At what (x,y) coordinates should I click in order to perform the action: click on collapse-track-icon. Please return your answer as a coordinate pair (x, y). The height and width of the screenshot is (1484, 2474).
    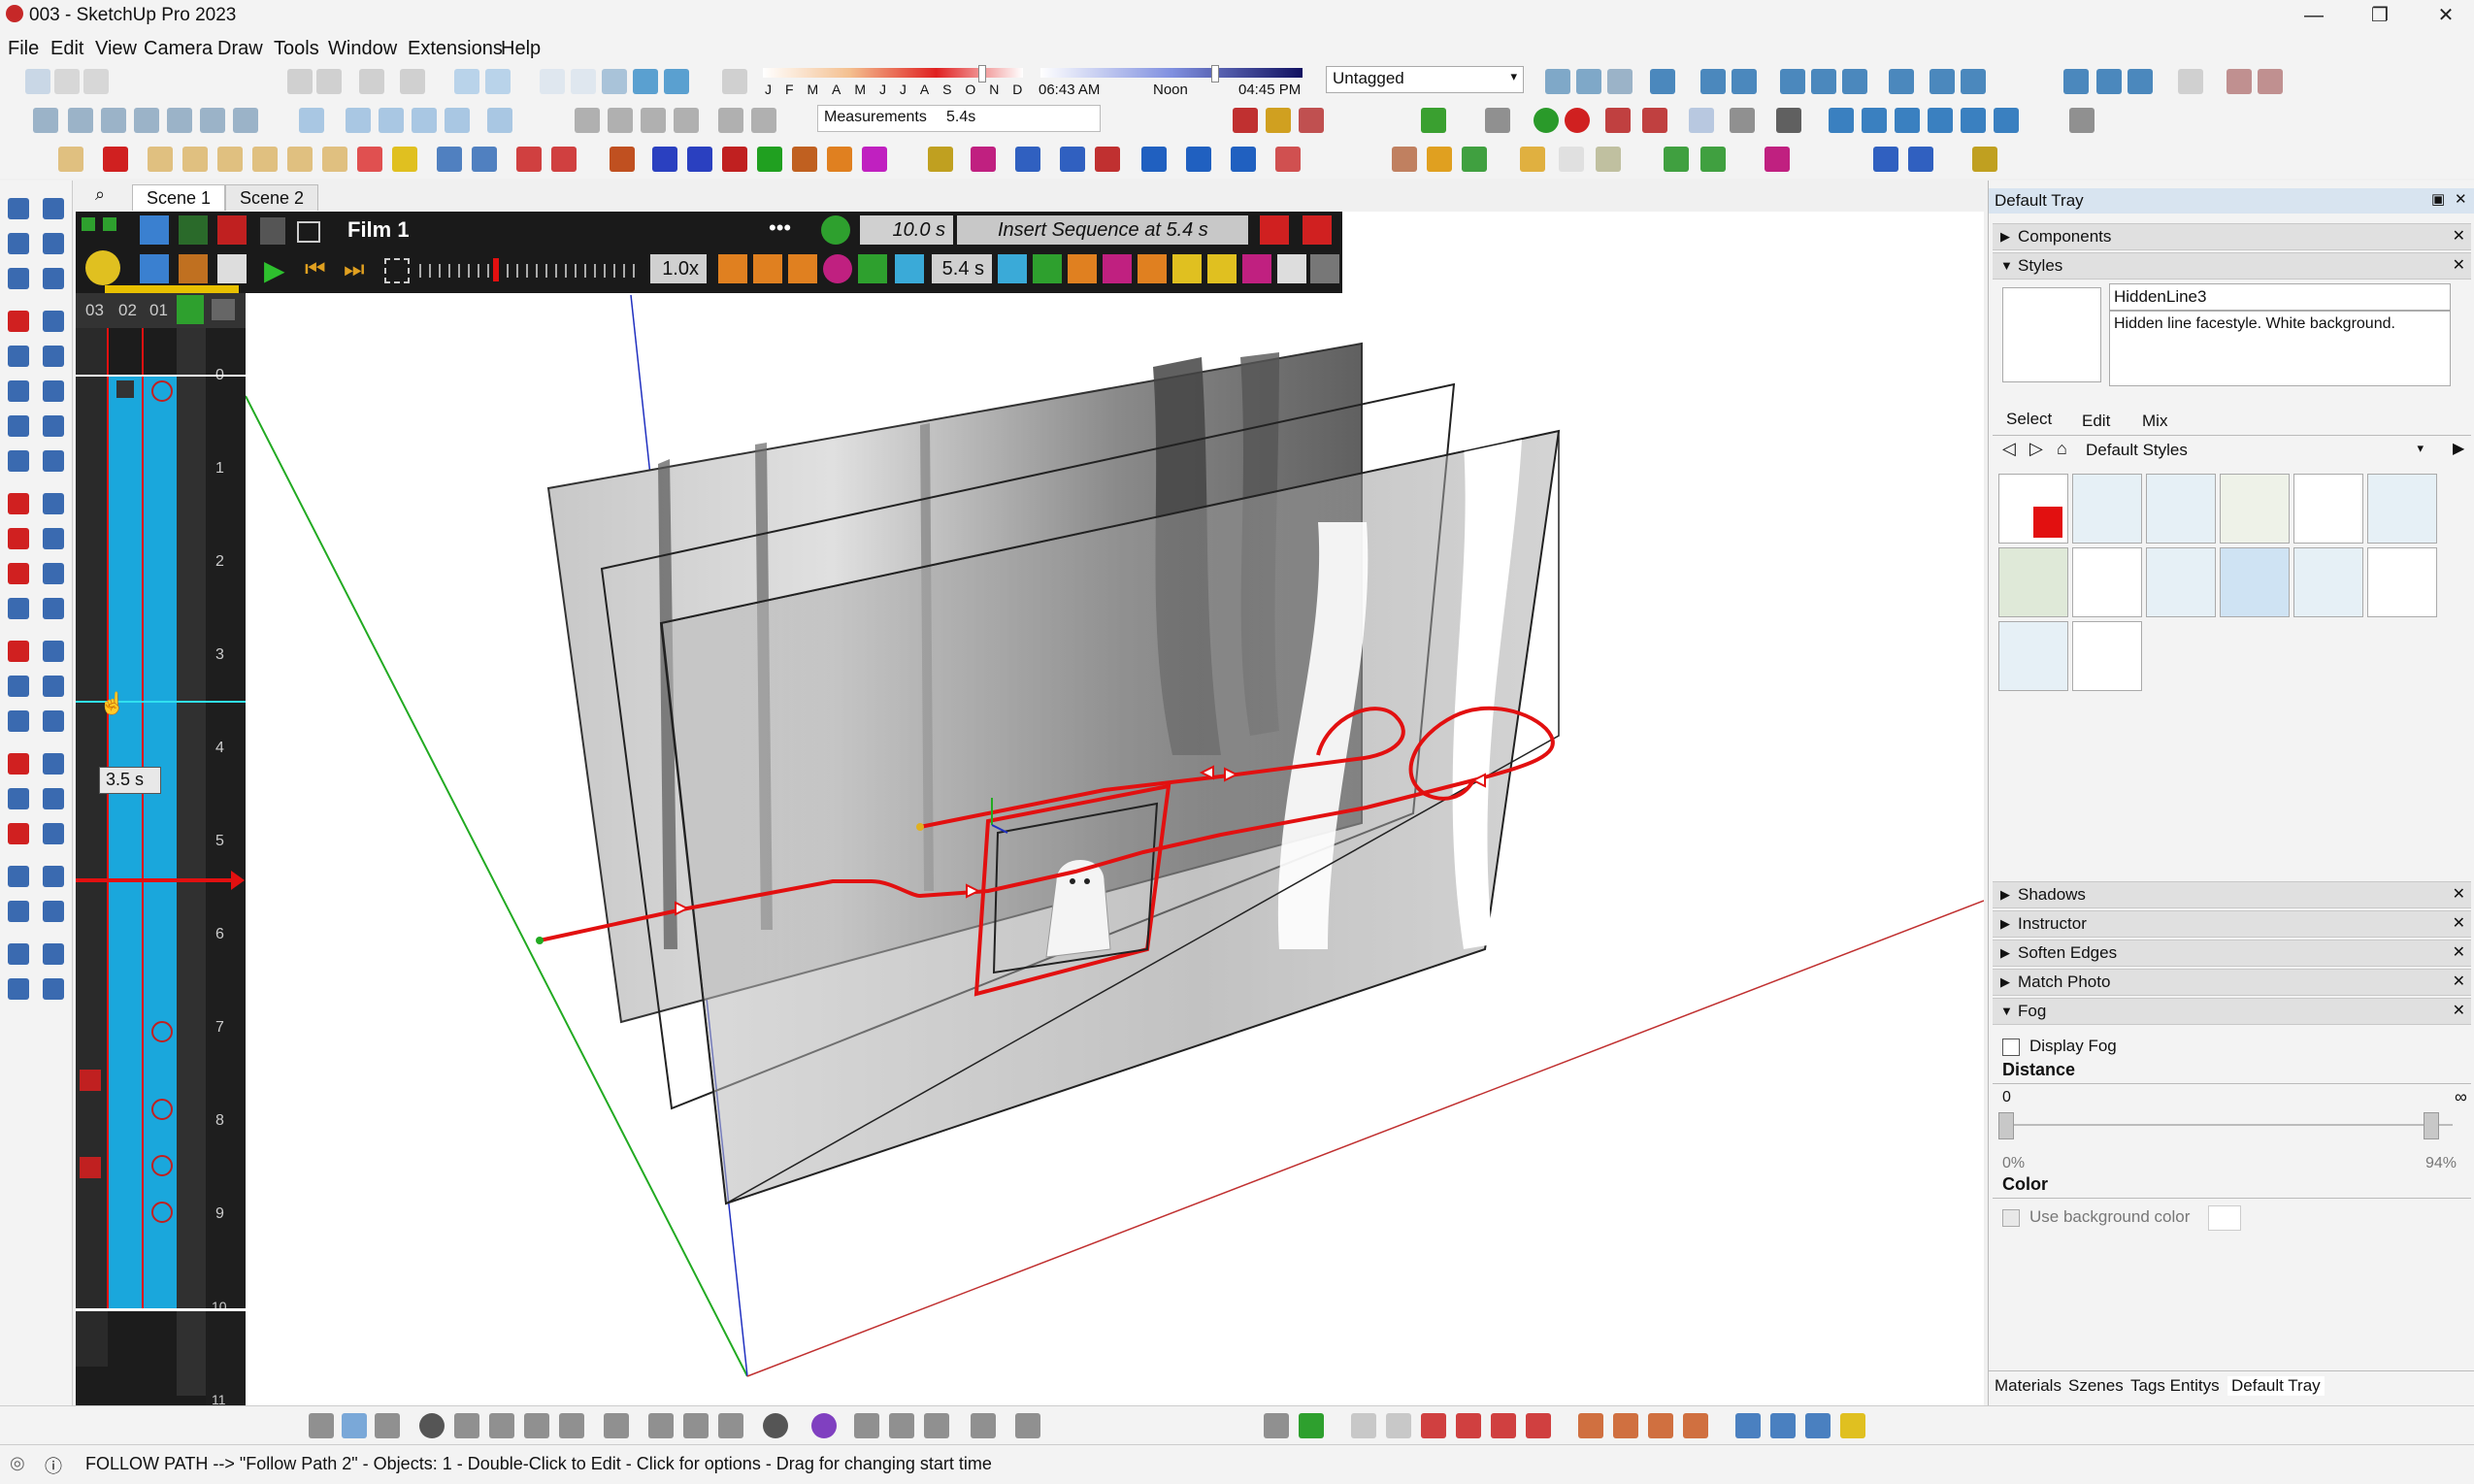
    Looking at the image, I should click on (223, 309).